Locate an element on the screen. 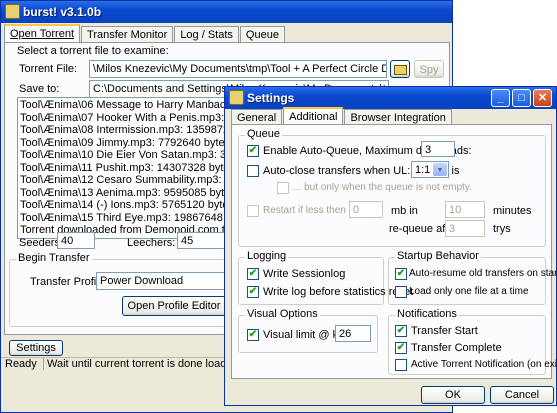 This screenshot has height=413, width=557. spy-button: Spy is located at coordinates (429, 69).